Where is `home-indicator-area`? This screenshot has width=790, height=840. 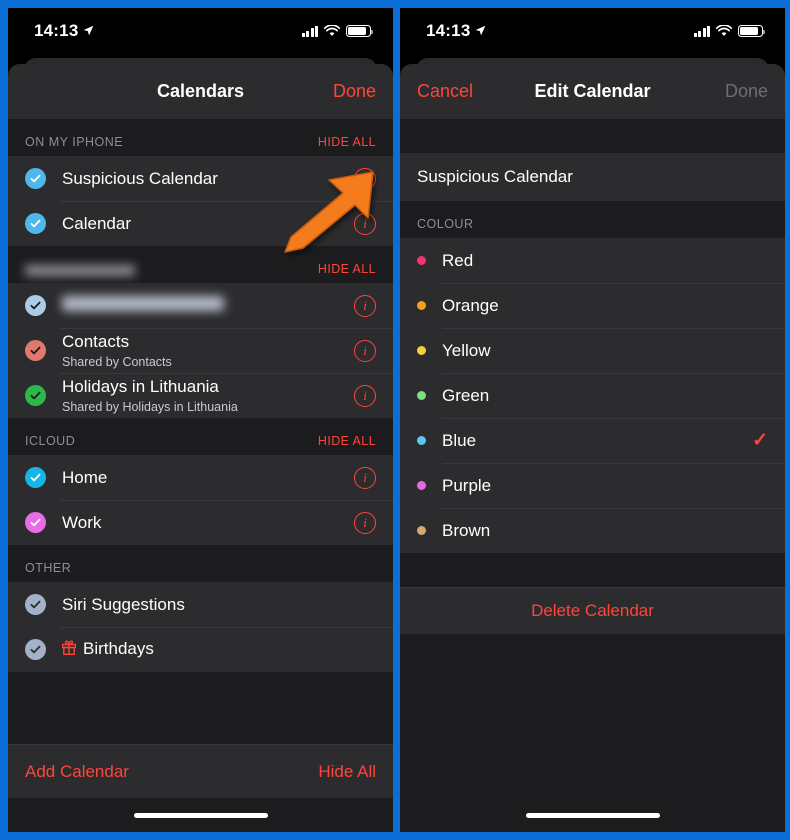
home-indicator-area is located at coordinates (592, 815).